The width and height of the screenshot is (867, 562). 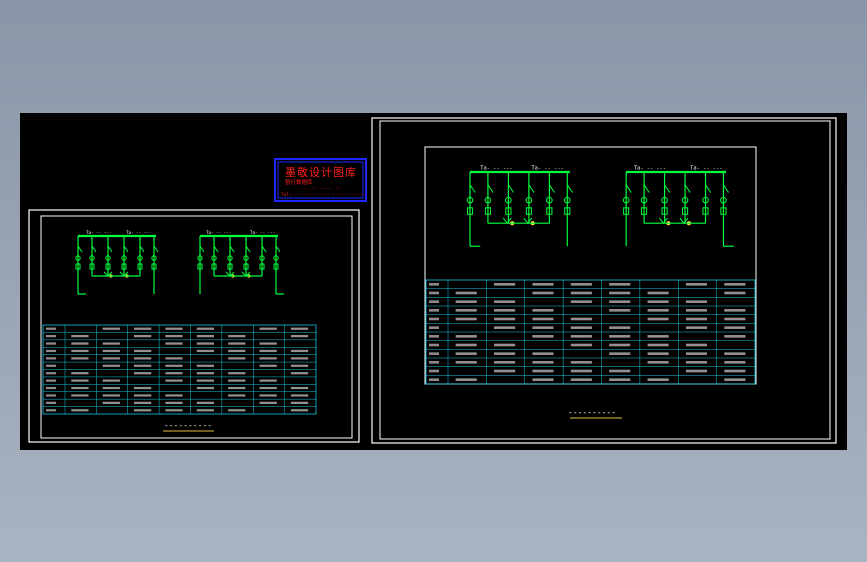 I want to click on right-drawing-title: ----------, so click(x=592, y=412).